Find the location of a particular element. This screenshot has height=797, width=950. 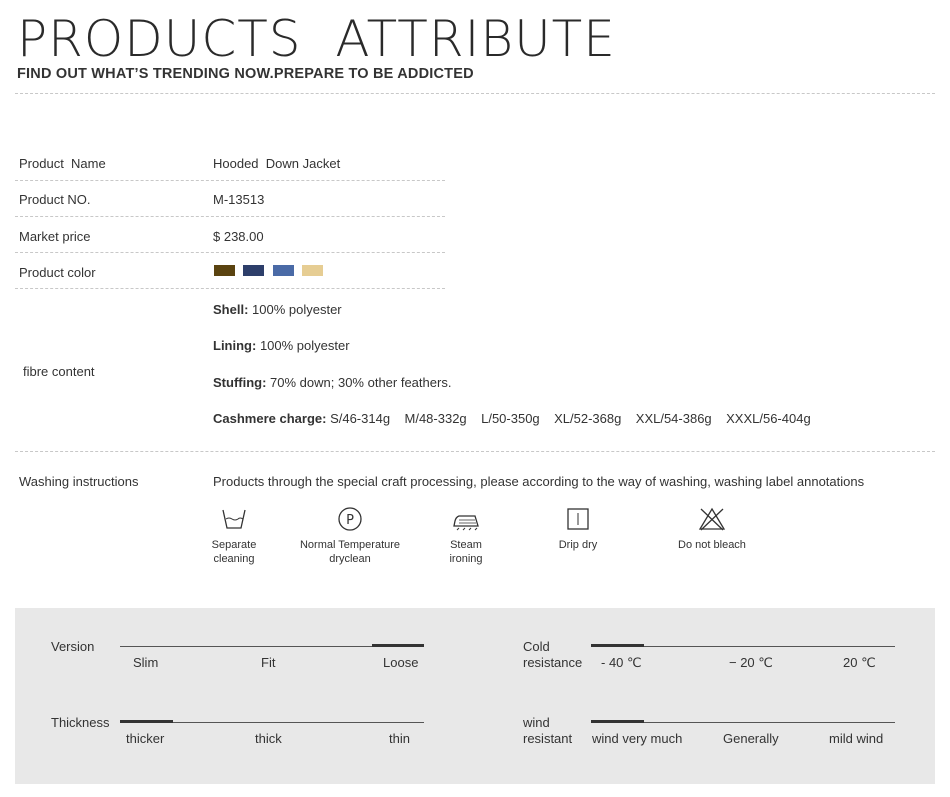

dryclean-p-icon: P is located at coordinates (350, 519).